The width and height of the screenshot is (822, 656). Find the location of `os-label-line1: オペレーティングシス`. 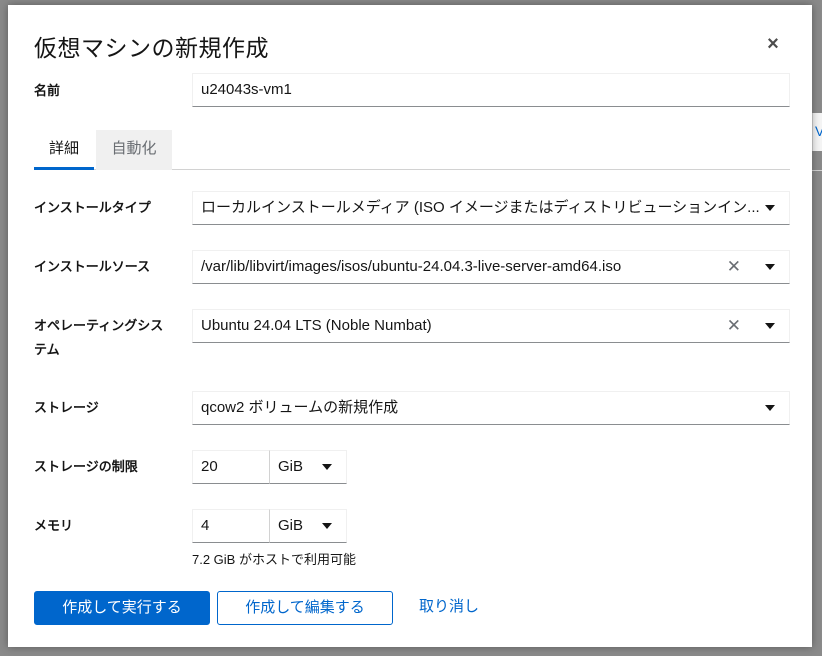

os-label-line1: オペレーティングシス is located at coordinates (99, 325).